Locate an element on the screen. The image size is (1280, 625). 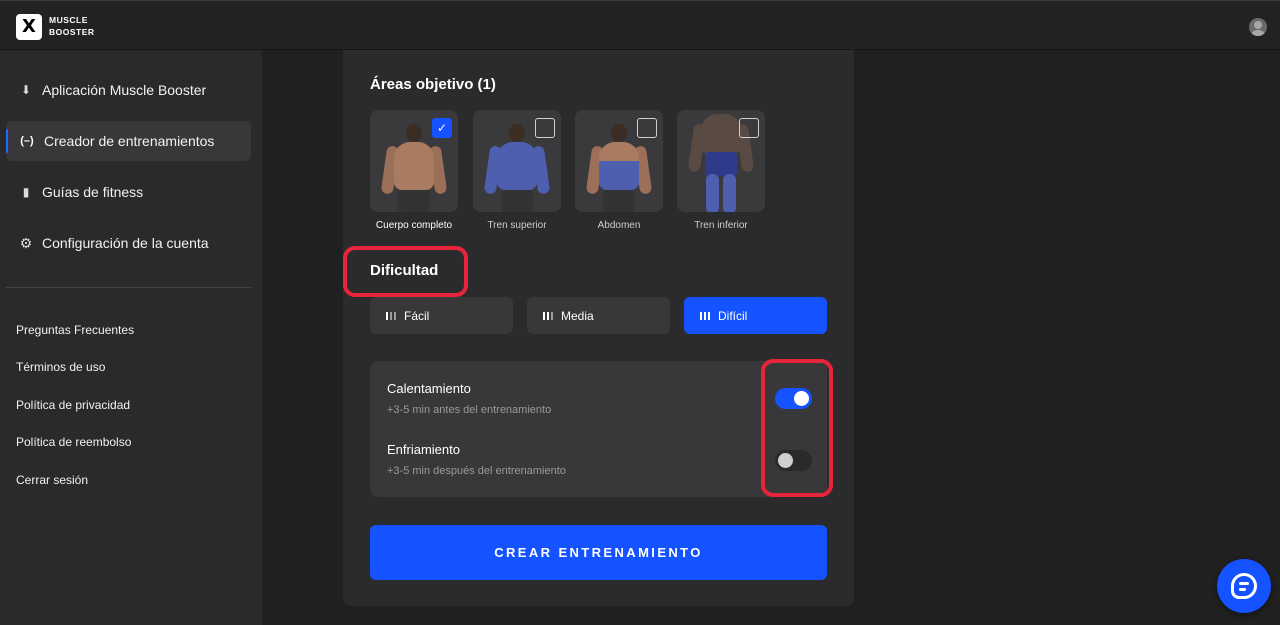
download-app-icon: ⬇ is located at coordinates (26, 90).